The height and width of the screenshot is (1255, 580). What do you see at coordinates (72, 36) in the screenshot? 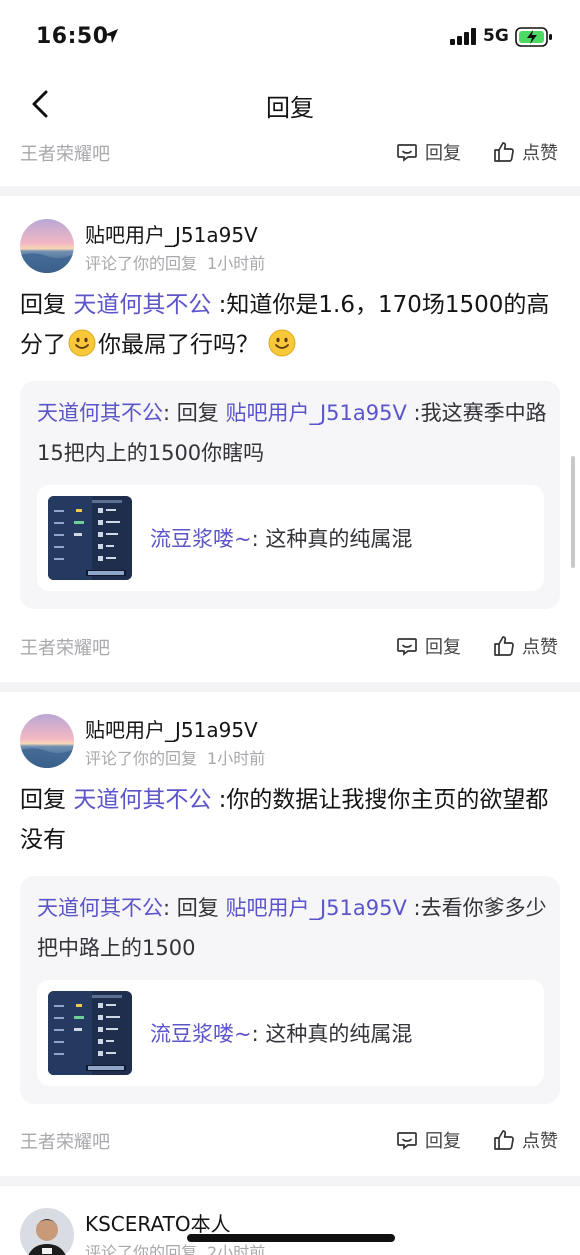
I see `status-time: 16:50` at bounding box center [72, 36].